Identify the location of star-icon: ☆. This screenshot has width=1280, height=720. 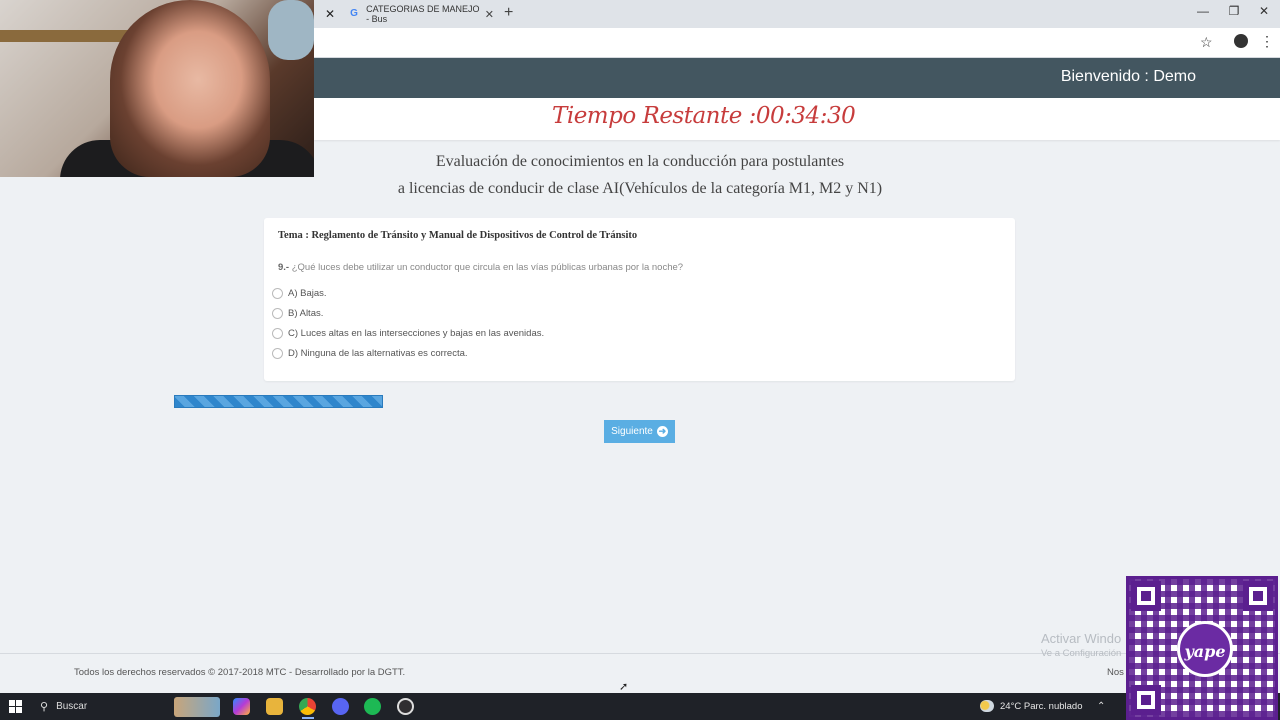
(1206, 42).